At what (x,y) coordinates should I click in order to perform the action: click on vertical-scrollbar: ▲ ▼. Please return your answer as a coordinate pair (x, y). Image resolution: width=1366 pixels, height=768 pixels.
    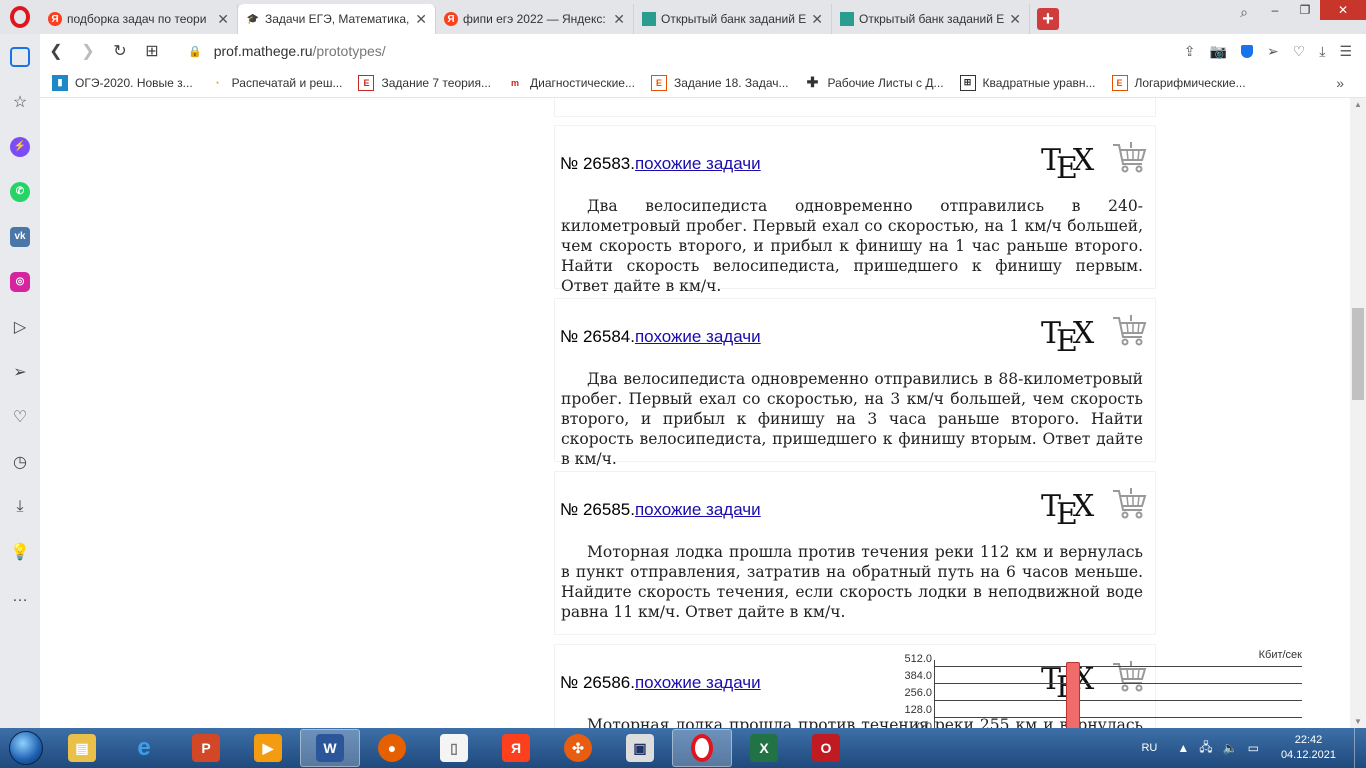
    Looking at the image, I should click on (1358, 413).